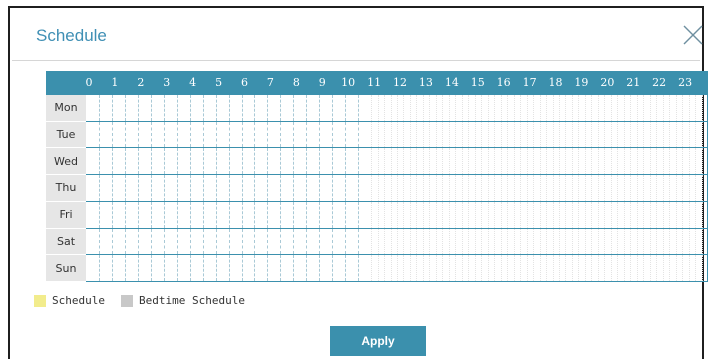 The image size is (715, 360). What do you see at coordinates (451, 82) in the screenshot?
I see `hour-label: 14` at bounding box center [451, 82].